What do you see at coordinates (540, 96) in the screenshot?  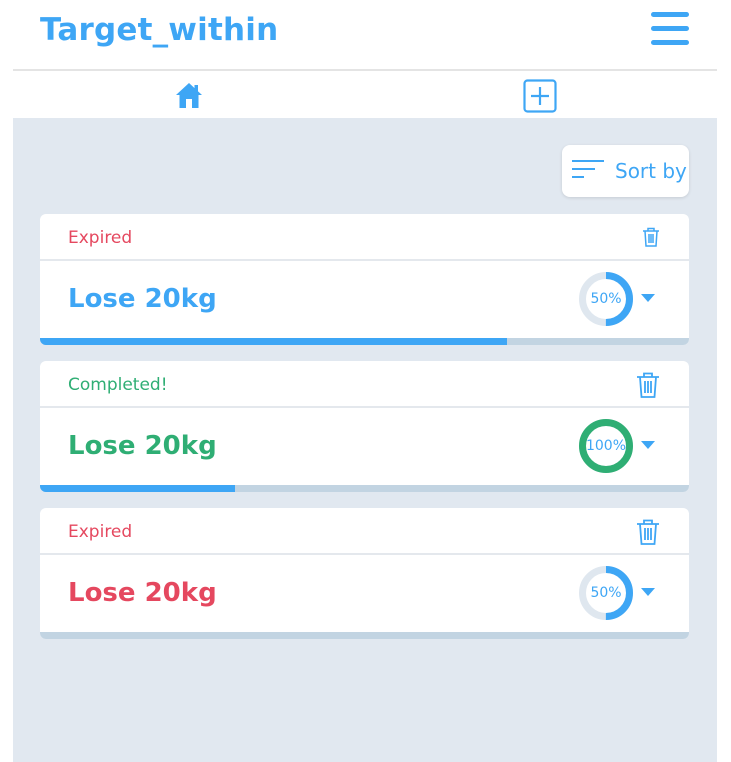 I see `add-goal-icon` at bounding box center [540, 96].